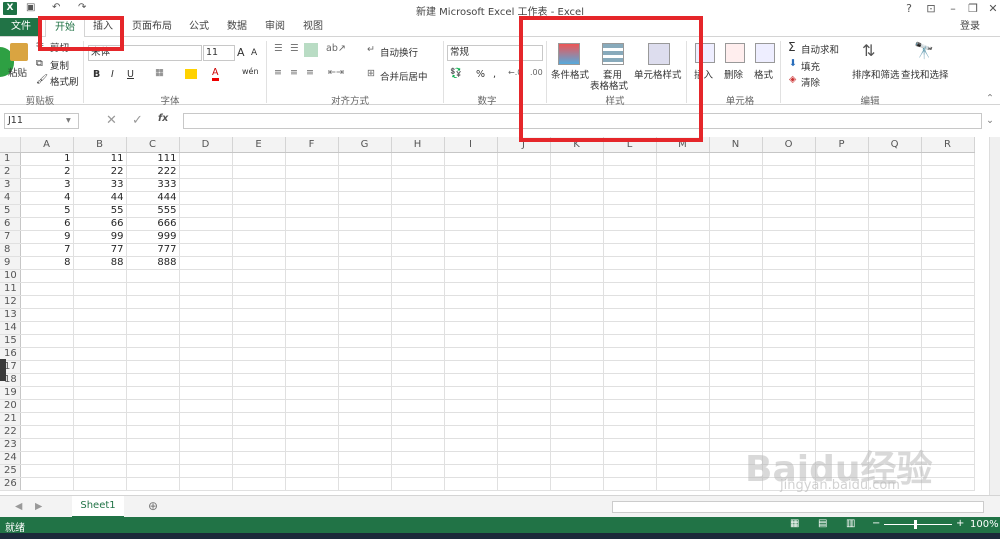 Image resolution: width=1000 pixels, height=539 pixels. What do you see at coordinates (984, 524) in the screenshot?
I see `zoom-level: 100%` at bounding box center [984, 524].